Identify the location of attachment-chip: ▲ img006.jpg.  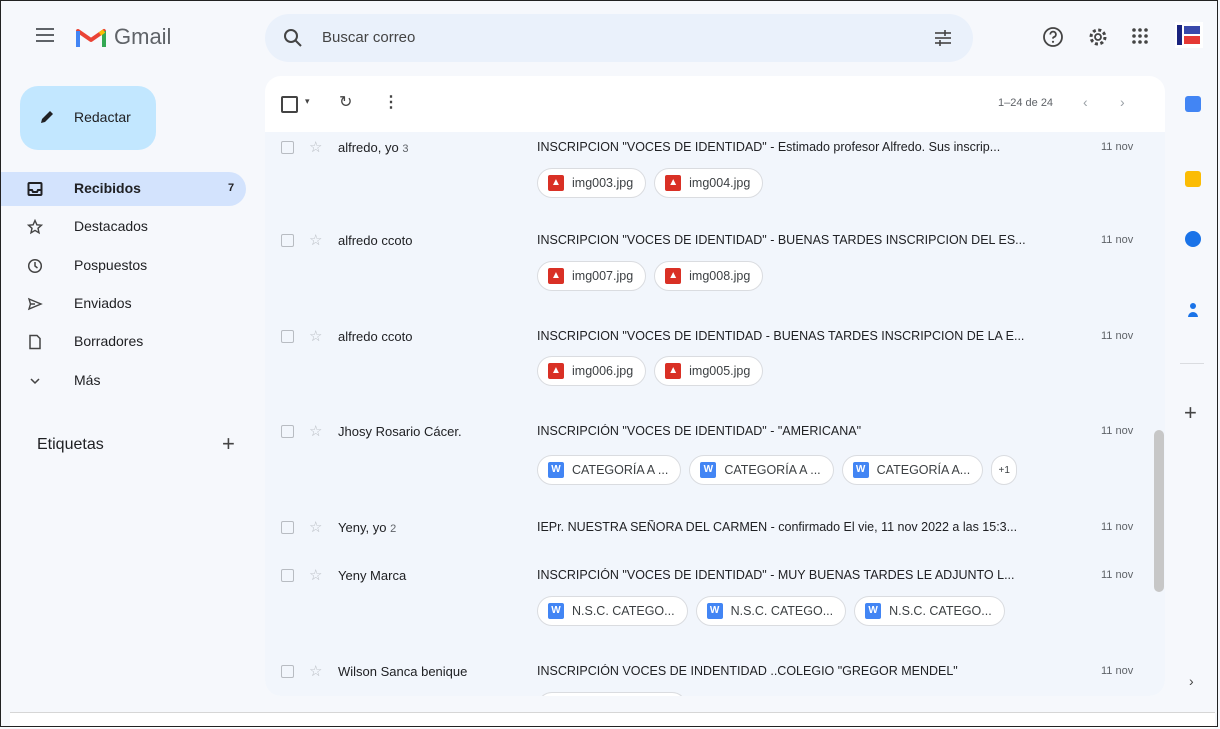
(592, 371).